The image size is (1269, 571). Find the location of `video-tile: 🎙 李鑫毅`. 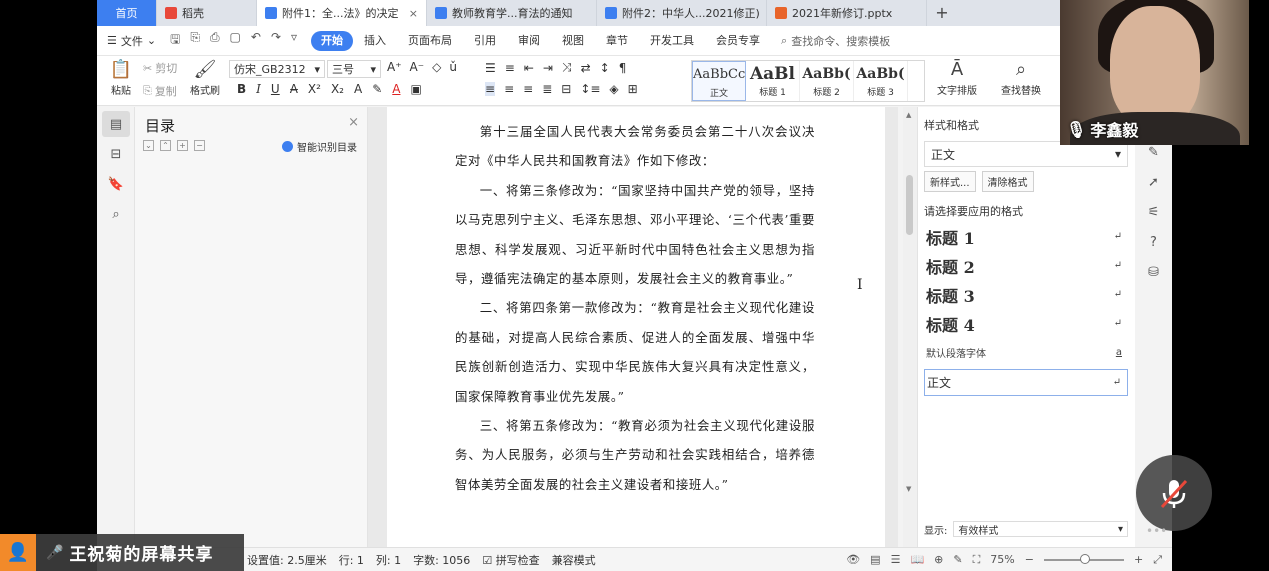

video-tile: 🎙 李鑫毅 is located at coordinates (1154, 72).